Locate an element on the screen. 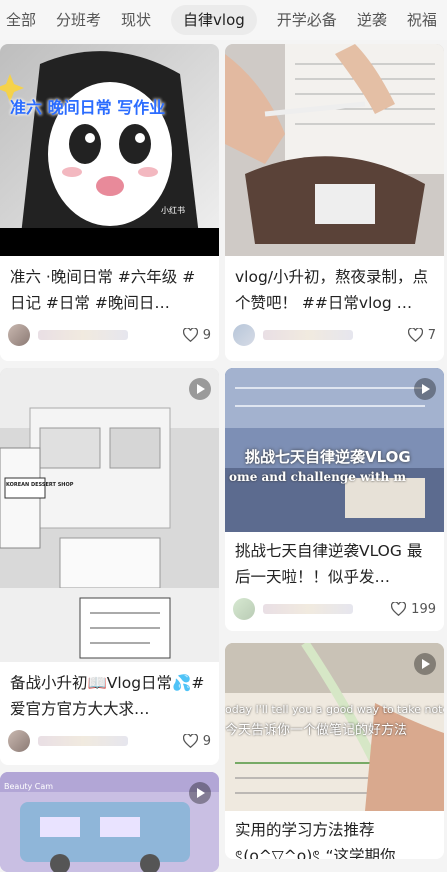  note-cover-image is located at coordinates (334, 150).